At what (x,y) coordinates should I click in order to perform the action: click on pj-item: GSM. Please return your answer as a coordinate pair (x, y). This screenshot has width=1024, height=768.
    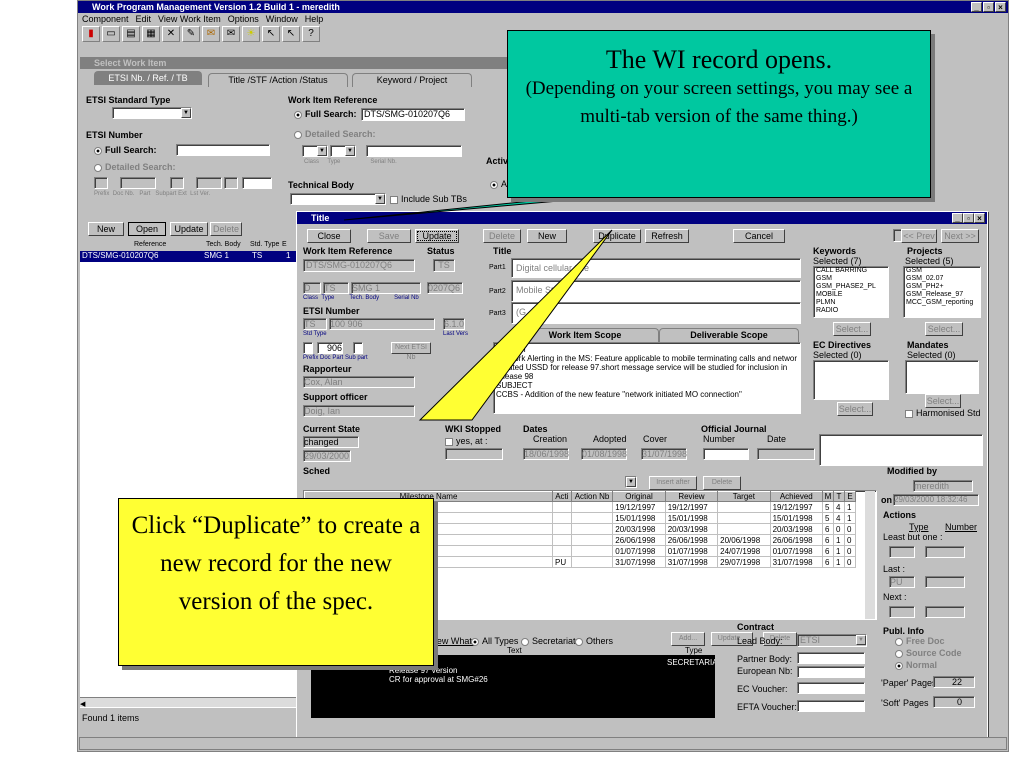
    Looking at the image, I should click on (943, 271).